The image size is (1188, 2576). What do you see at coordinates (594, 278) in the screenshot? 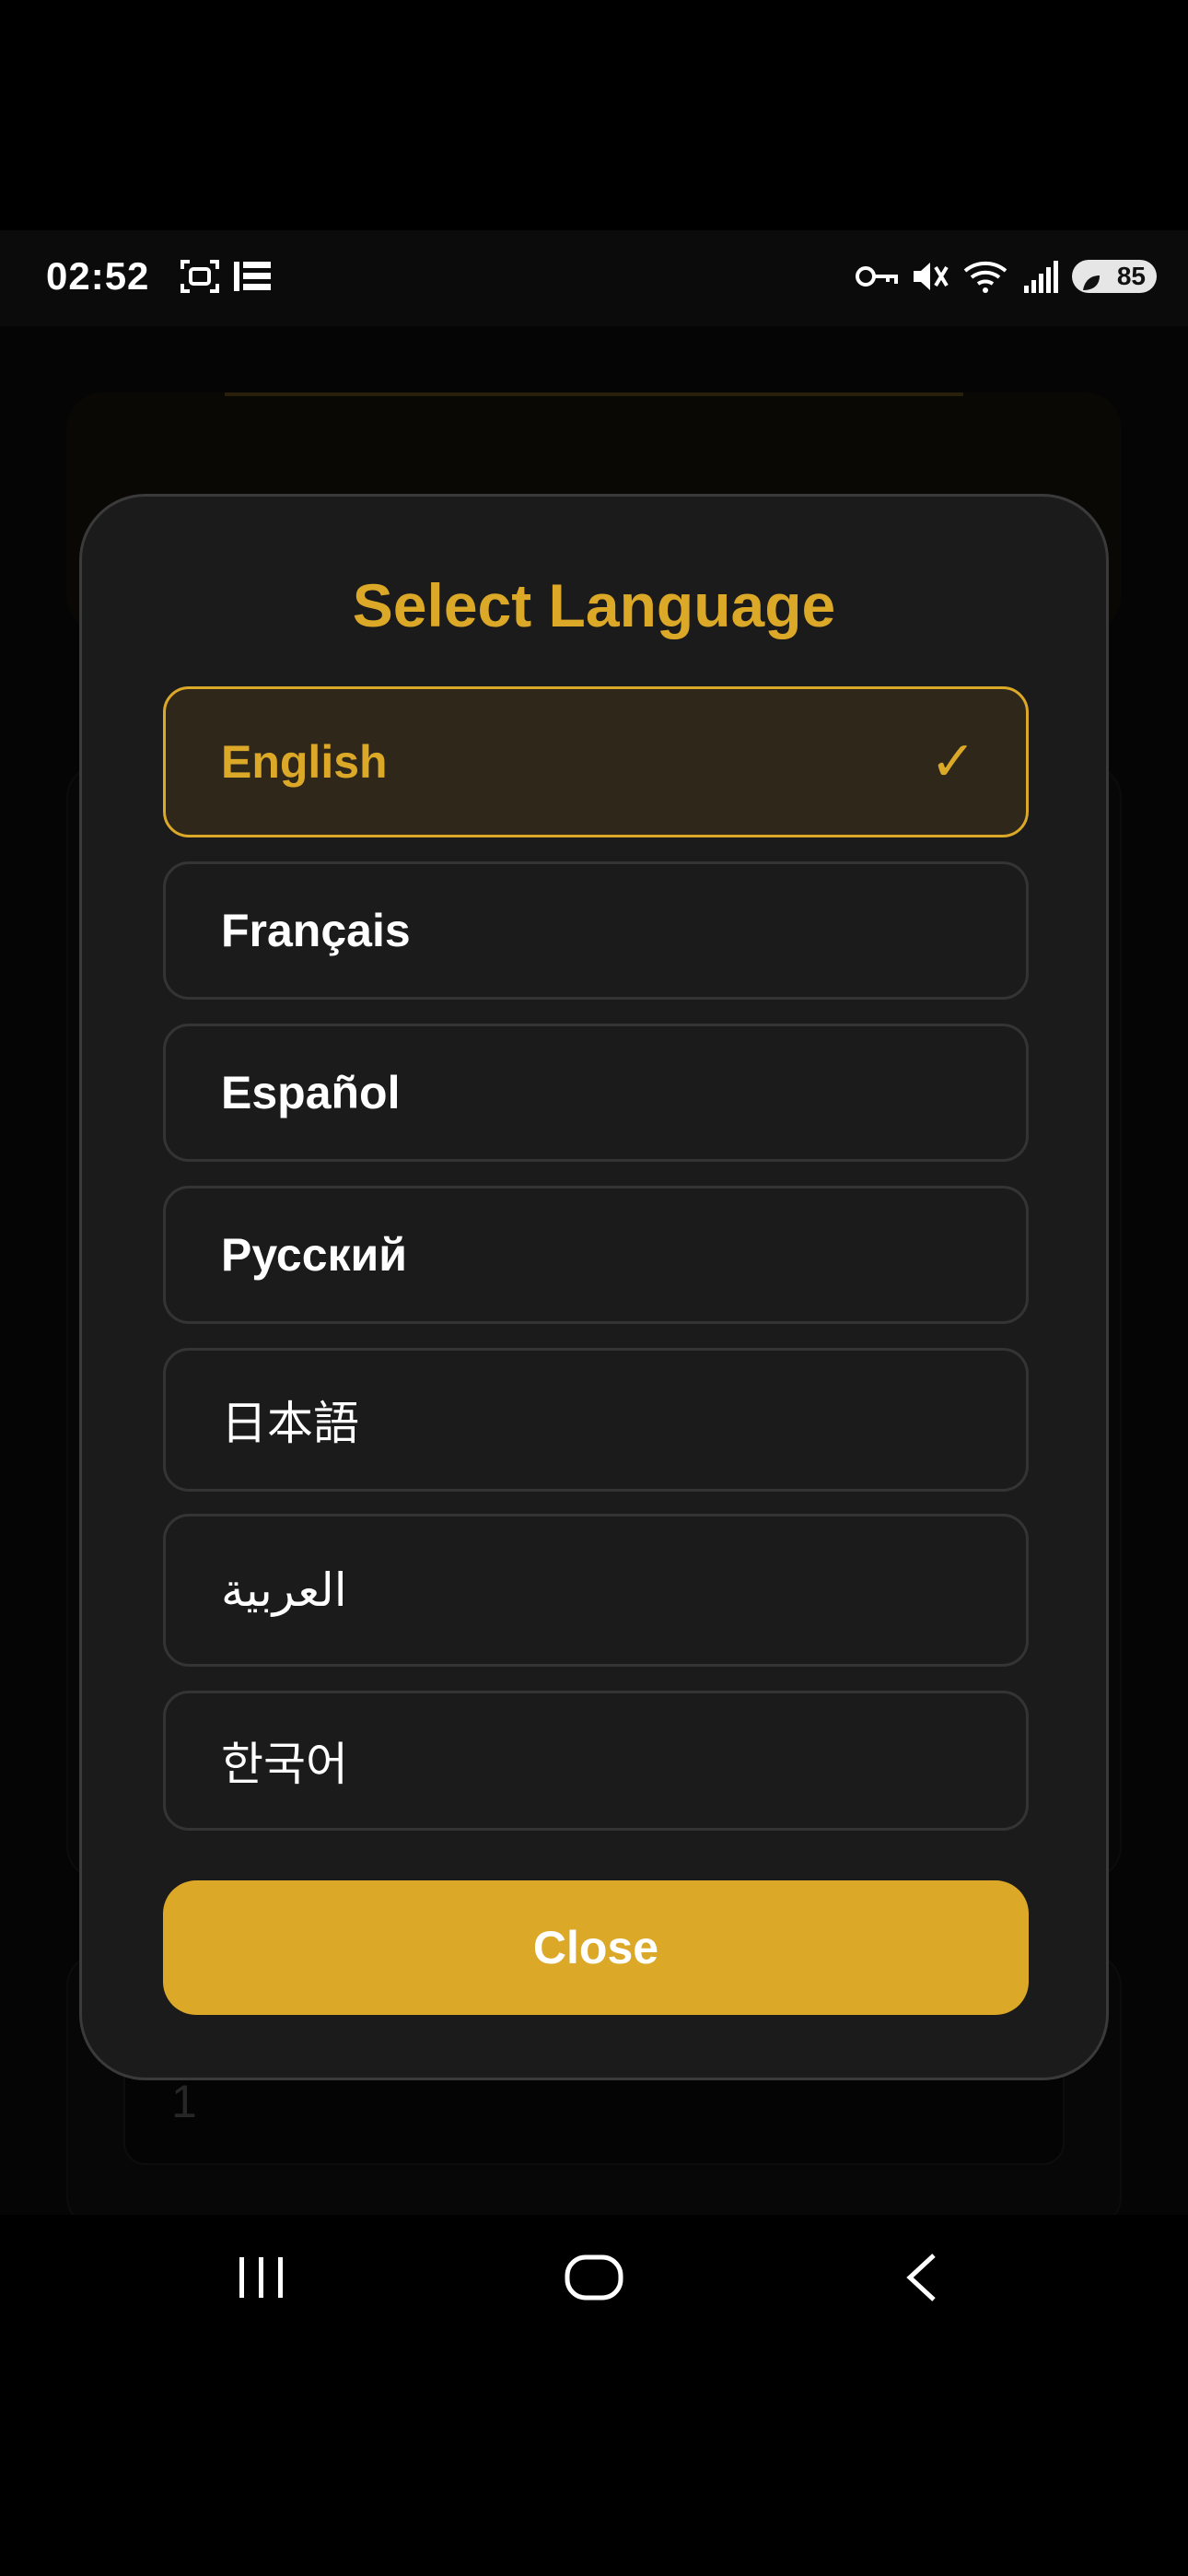
I see `status-bar: 02:52 85` at bounding box center [594, 278].